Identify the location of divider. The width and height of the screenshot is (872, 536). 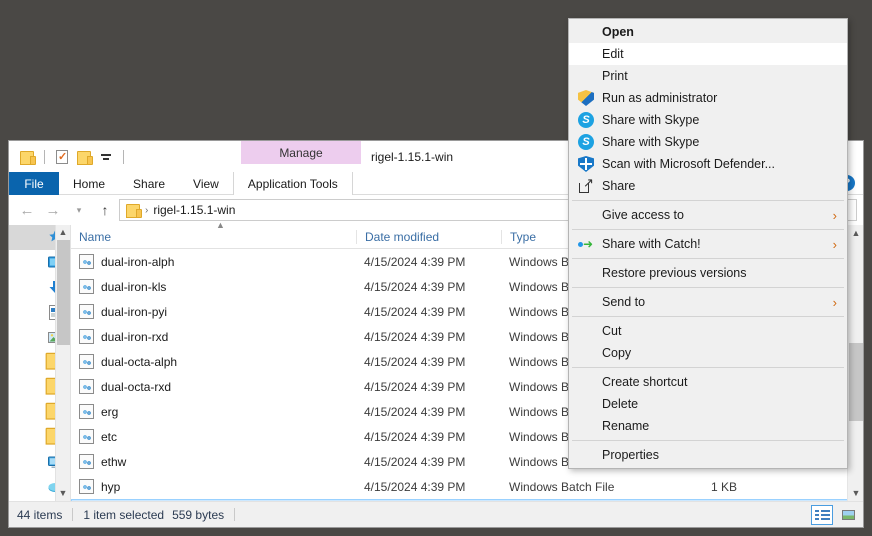
(73, 514).